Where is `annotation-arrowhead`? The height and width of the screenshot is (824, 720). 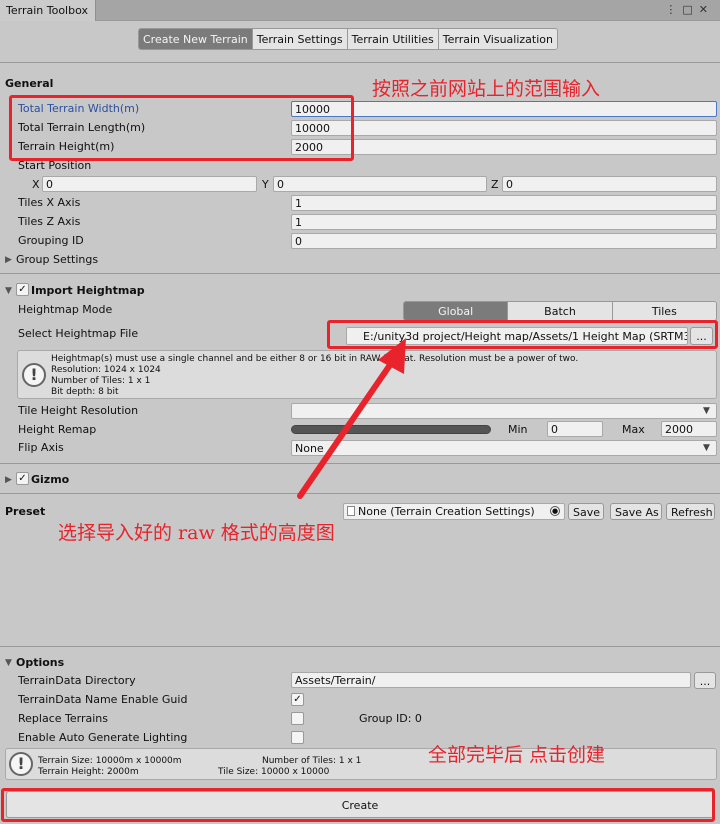
annotation-arrowhead is located at coordinates (392, 356).